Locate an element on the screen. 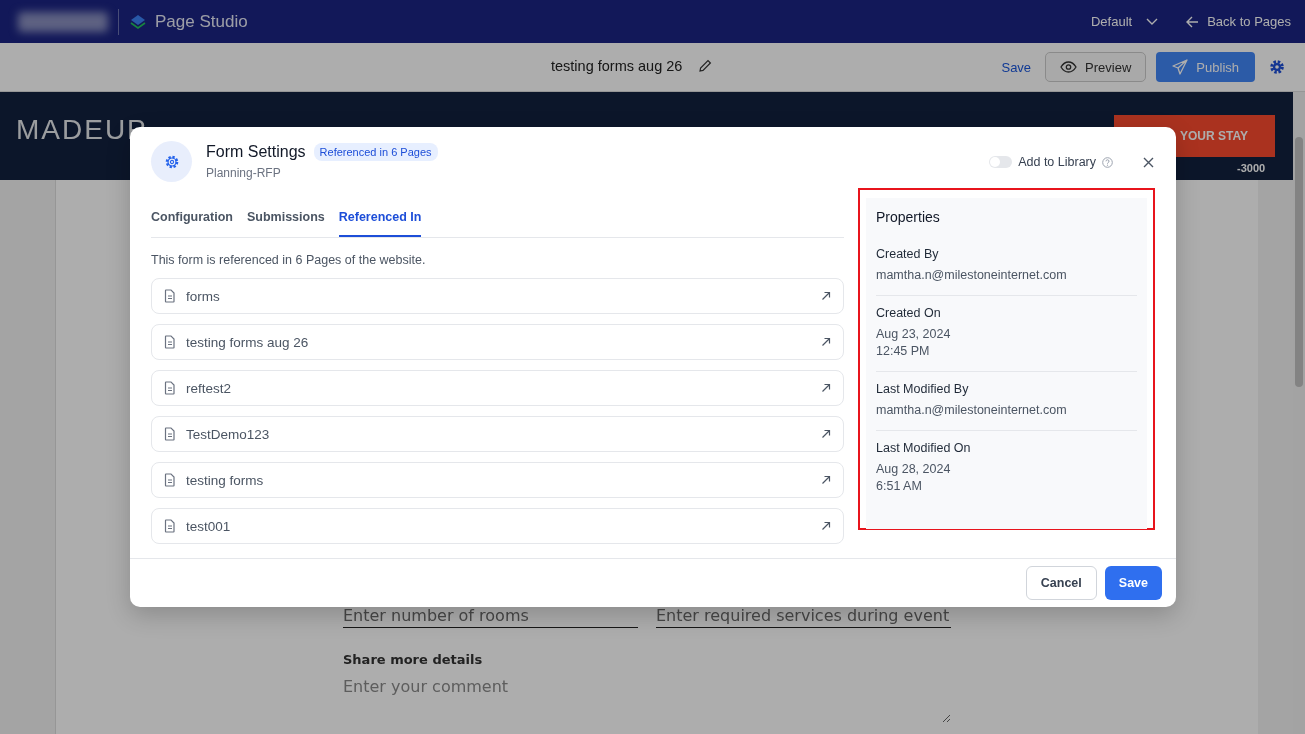  property-value: Aug 28, 2024 6:51 AM is located at coordinates (914, 478).